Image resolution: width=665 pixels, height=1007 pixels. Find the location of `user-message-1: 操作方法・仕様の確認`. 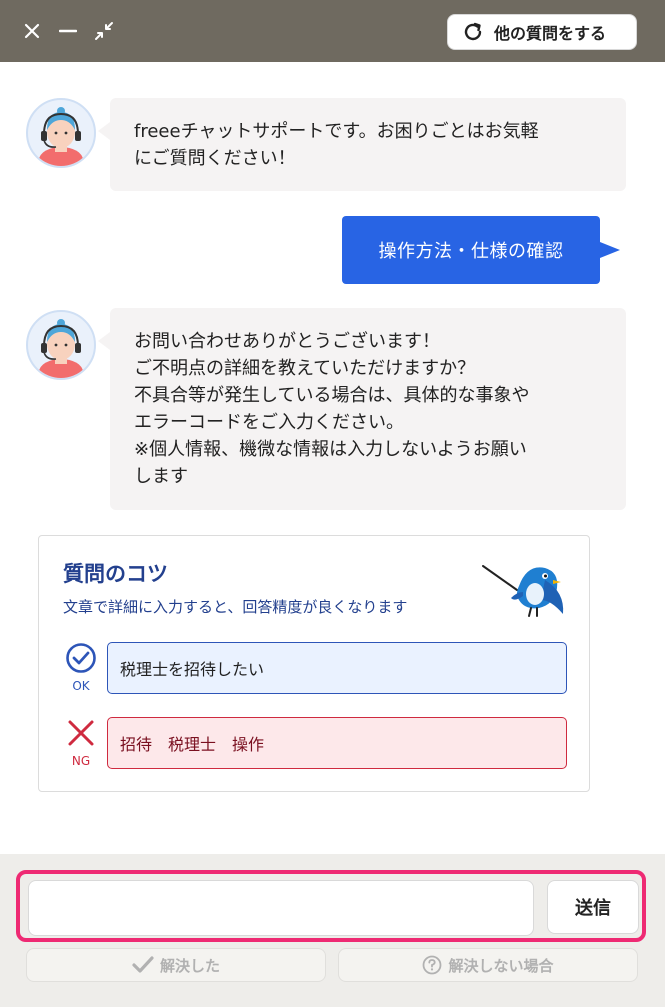

user-message-1: 操作方法・仕様の確認 is located at coordinates (481, 250).